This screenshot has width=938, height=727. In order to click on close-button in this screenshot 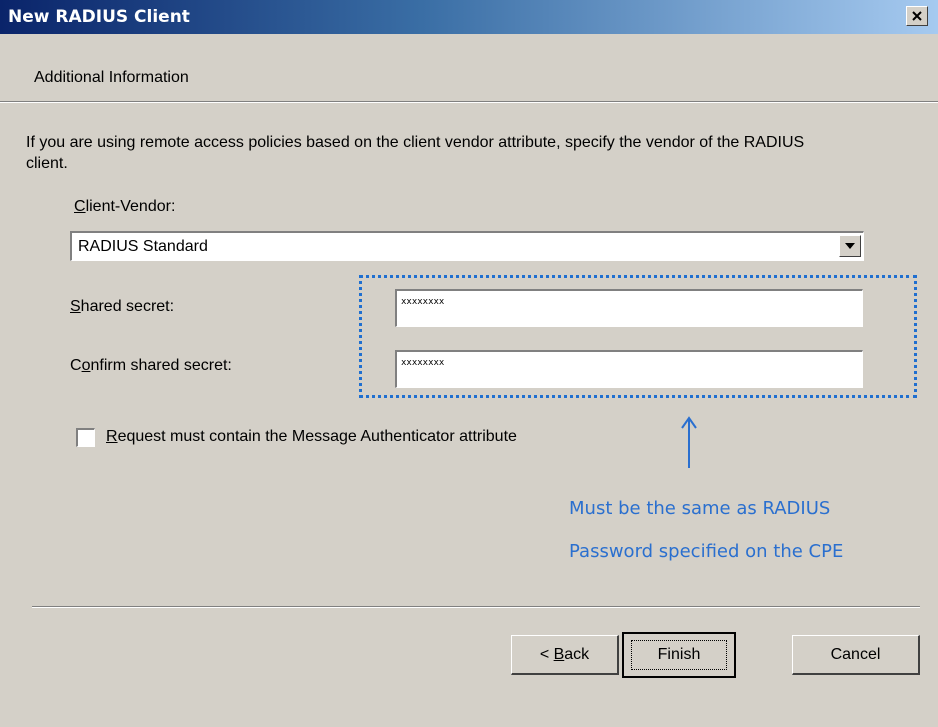, I will do `click(917, 16)`.